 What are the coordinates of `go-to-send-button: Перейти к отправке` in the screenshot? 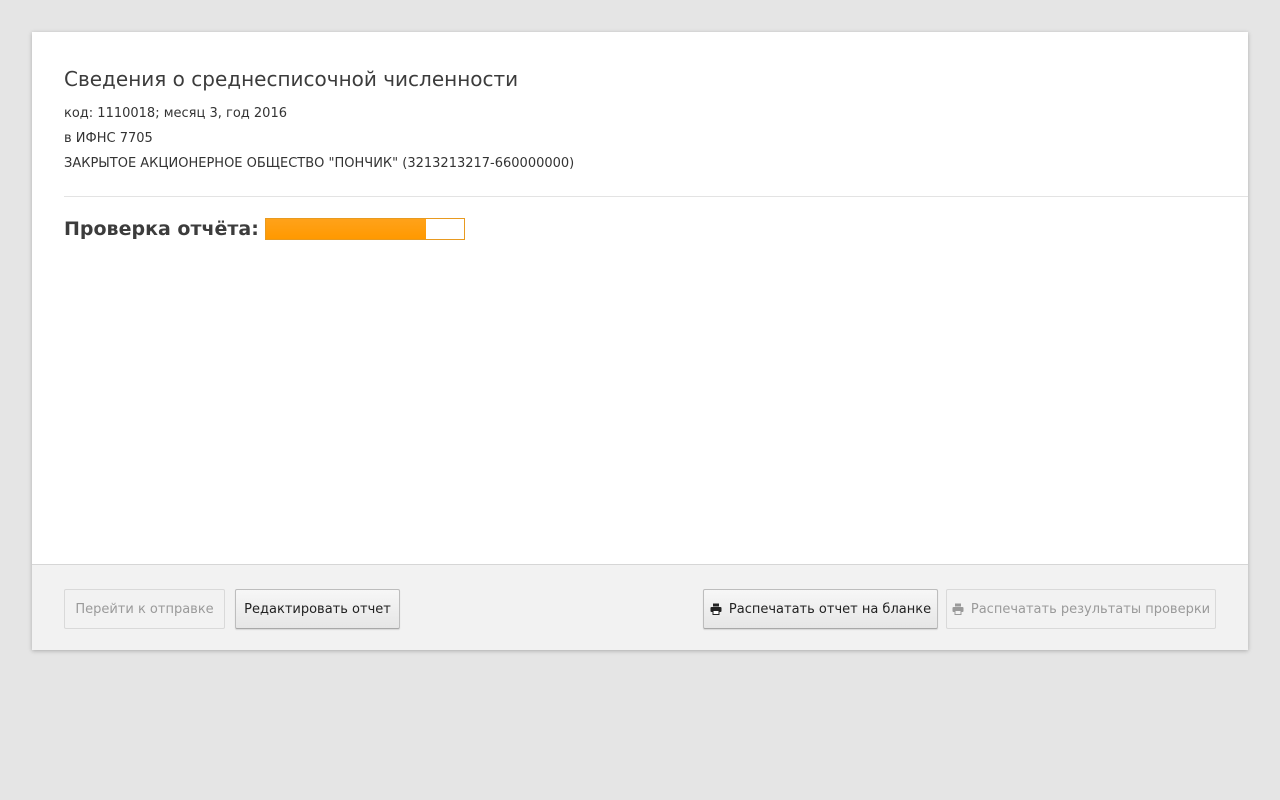 It's located at (144, 609).